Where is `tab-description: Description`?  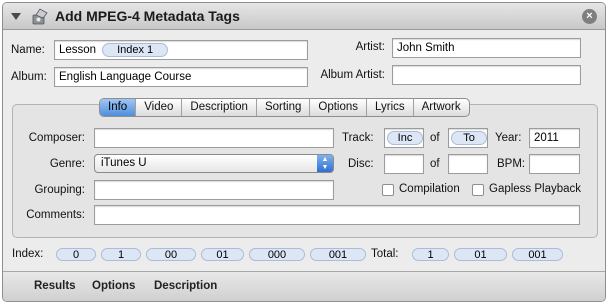 tab-description: Description is located at coordinates (219, 107).